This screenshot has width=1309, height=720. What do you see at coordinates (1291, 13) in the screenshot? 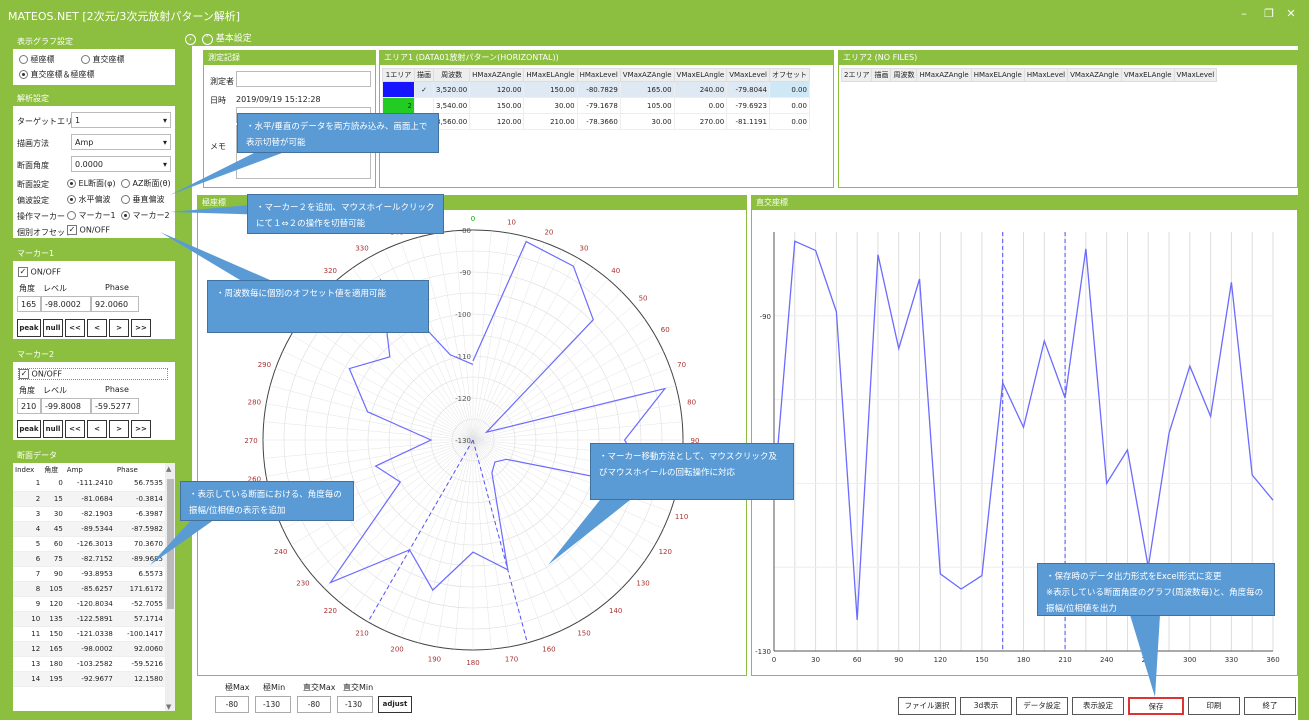
I see `close-icon: ✕` at bounding box center [1291, 13].